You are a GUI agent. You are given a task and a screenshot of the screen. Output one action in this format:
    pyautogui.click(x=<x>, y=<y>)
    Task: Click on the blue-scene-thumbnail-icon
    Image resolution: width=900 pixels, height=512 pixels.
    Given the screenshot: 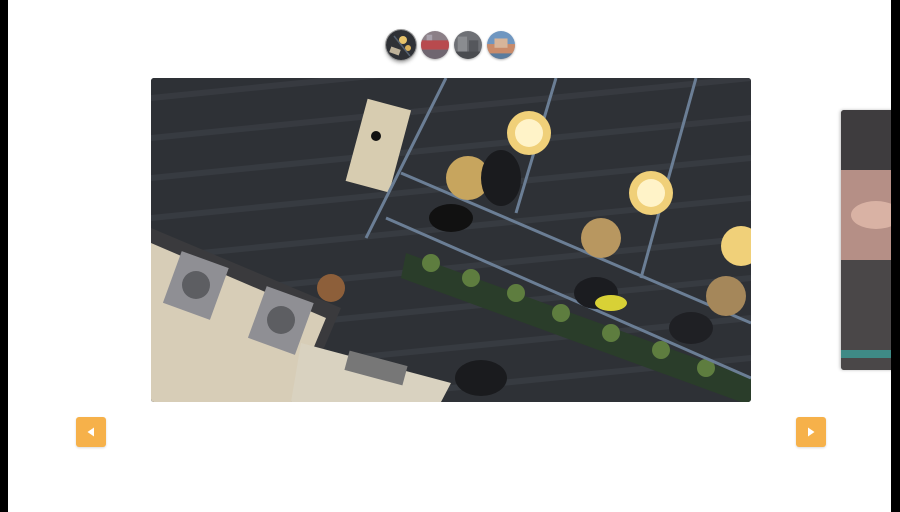 What is the action you would take?
    pyautogui.click(x=501, y=45)
    